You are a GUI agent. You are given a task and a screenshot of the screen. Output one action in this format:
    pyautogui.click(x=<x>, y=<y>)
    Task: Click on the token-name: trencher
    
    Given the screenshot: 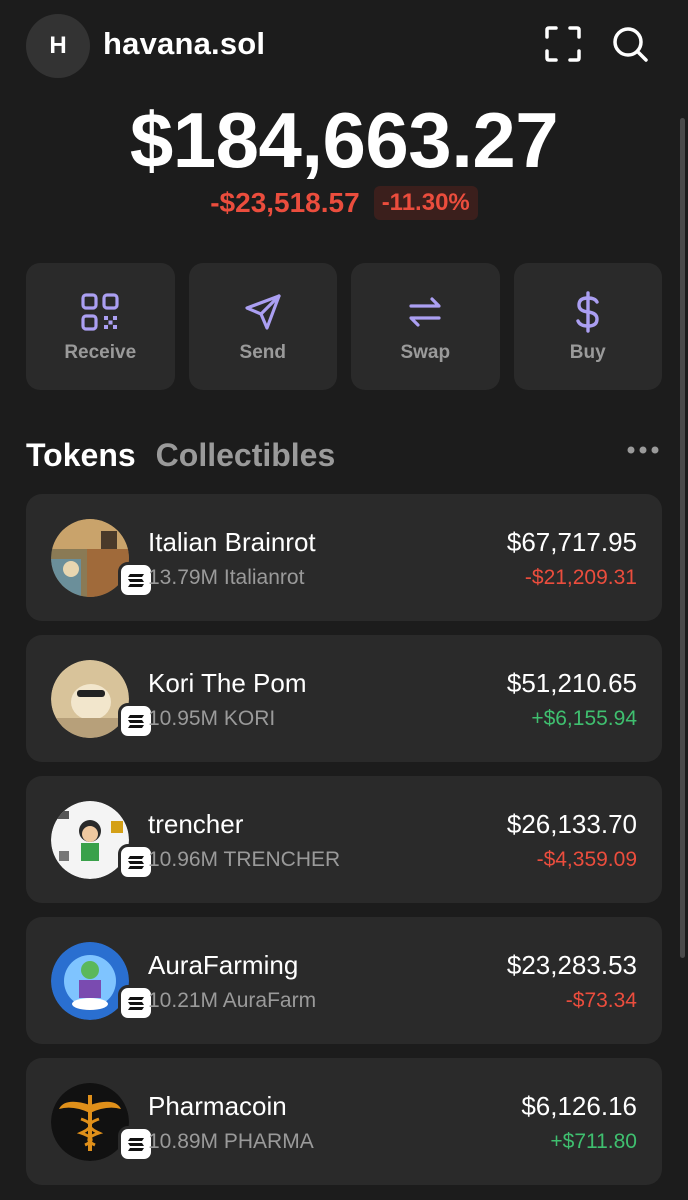 What is the action you would take?
    pyautogui.click(x=196, y=824)
    